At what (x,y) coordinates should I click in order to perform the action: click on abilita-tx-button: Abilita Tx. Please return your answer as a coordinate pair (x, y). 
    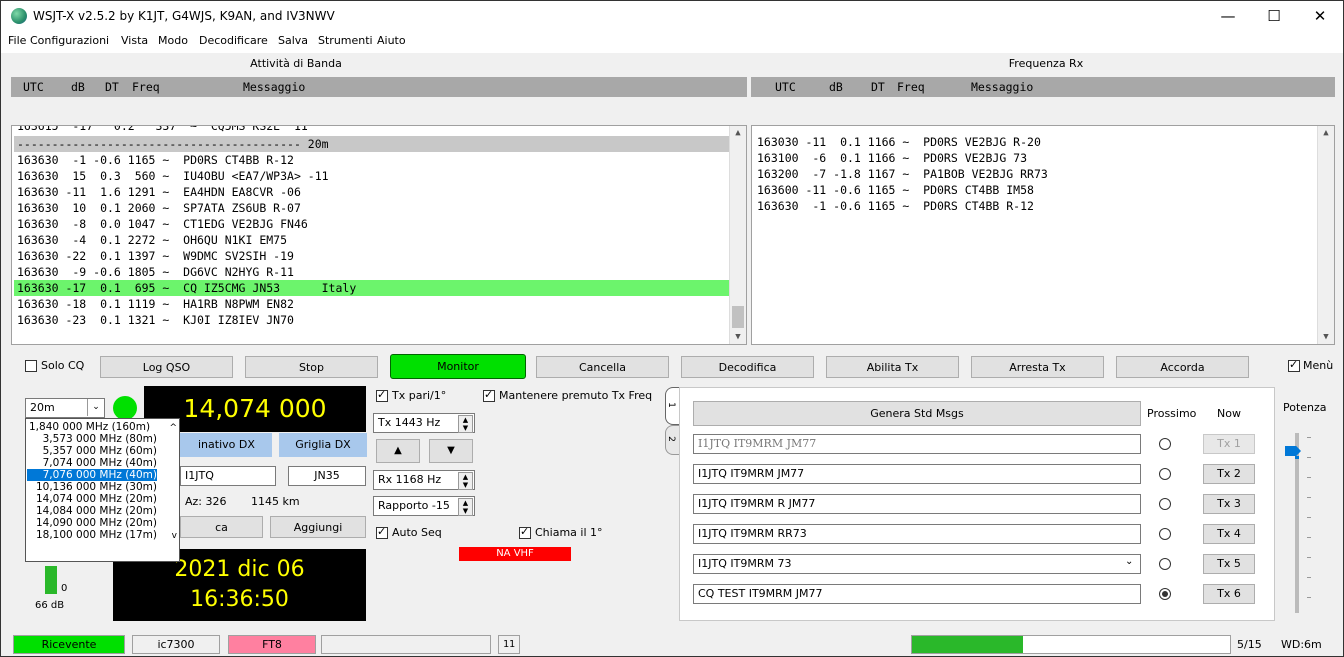
    Looking at the image, I should click on (892, 367).